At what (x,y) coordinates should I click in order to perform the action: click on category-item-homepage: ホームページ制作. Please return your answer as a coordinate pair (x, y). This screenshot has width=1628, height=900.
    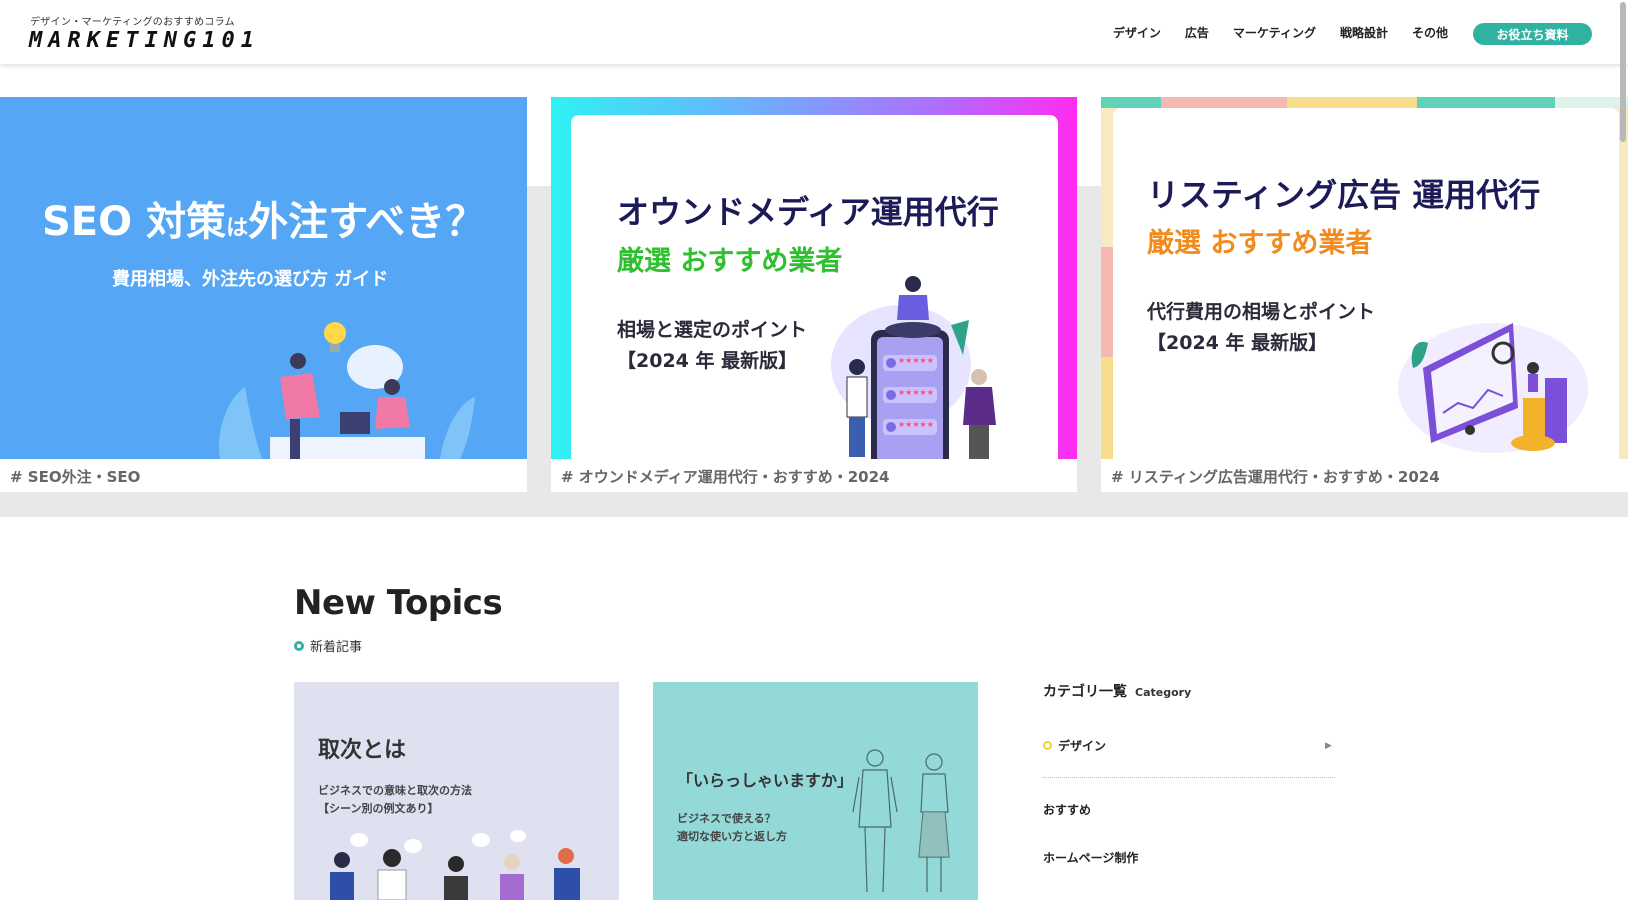
    Looking at the image, I should click on (1090, 857).